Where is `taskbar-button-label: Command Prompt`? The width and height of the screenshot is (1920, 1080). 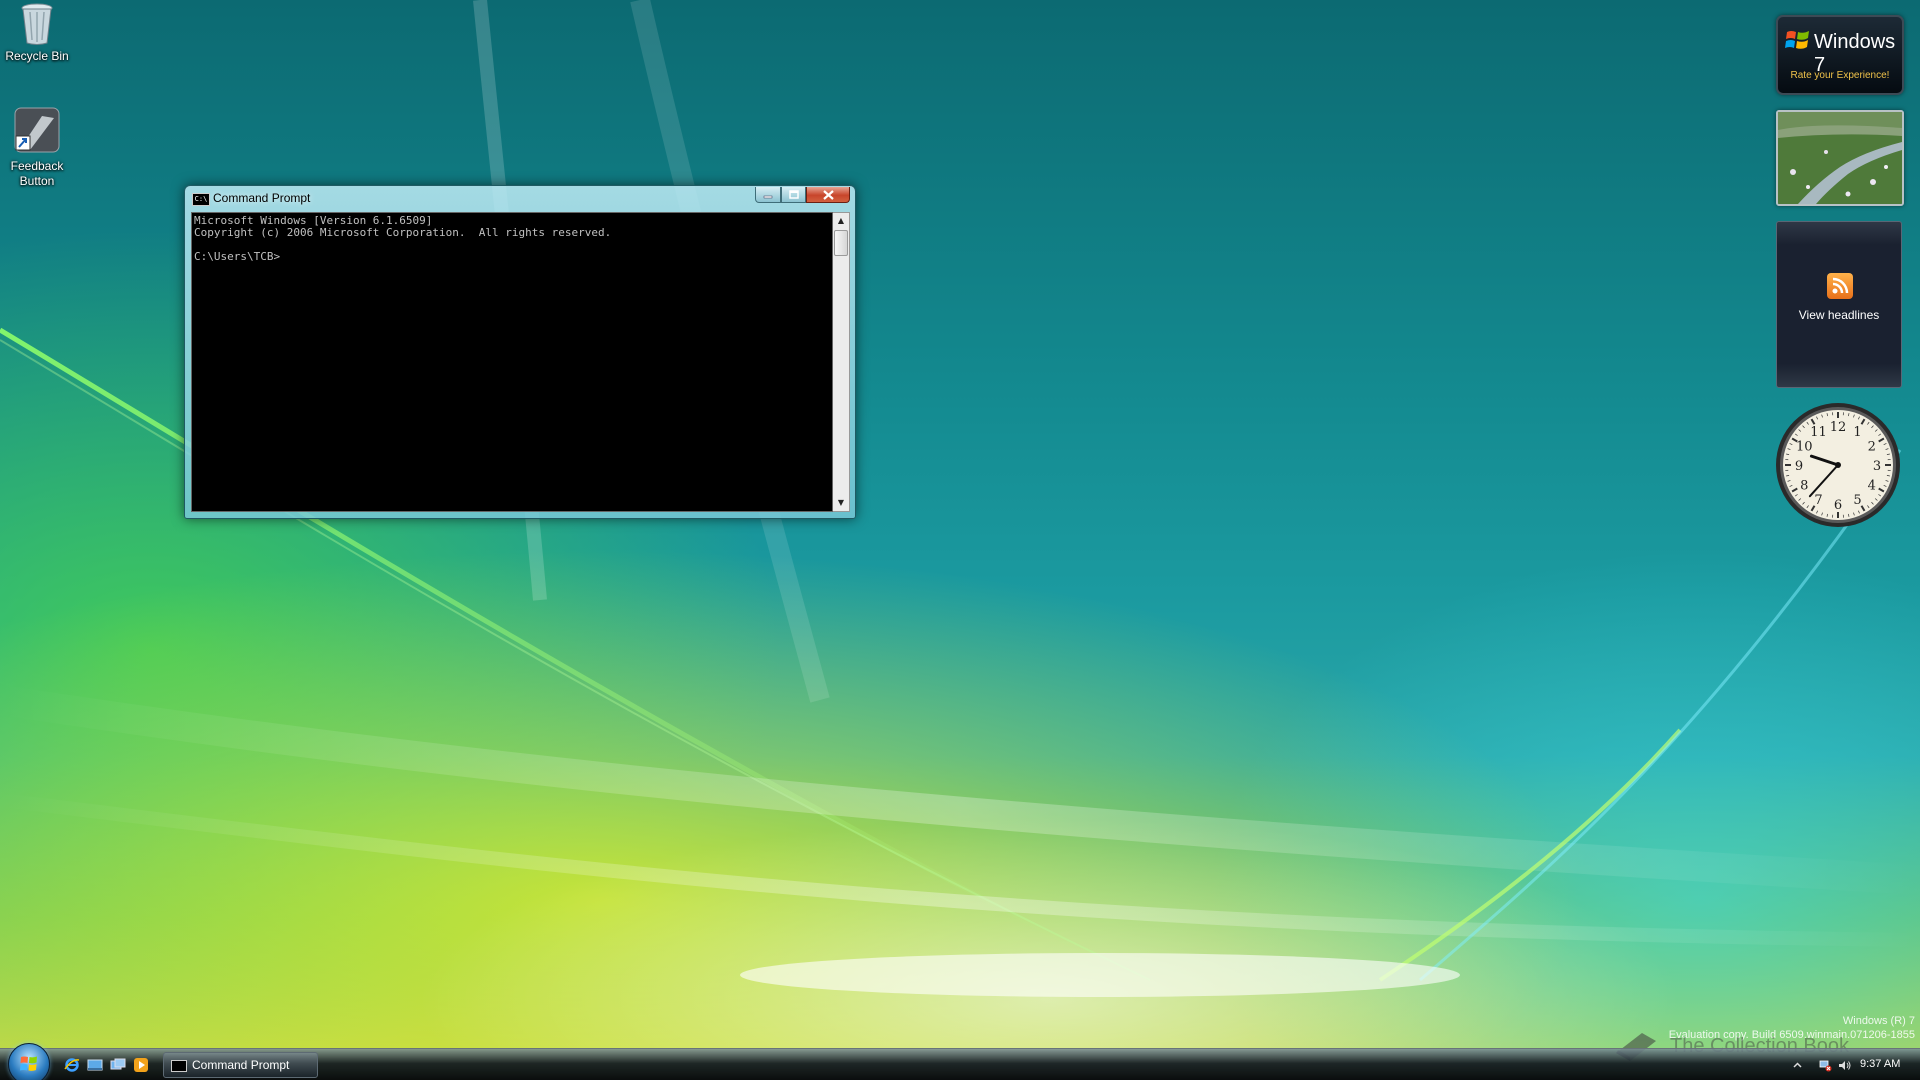
taskbar-button-label: Command Prompt is located at coordinates (241, 1065).